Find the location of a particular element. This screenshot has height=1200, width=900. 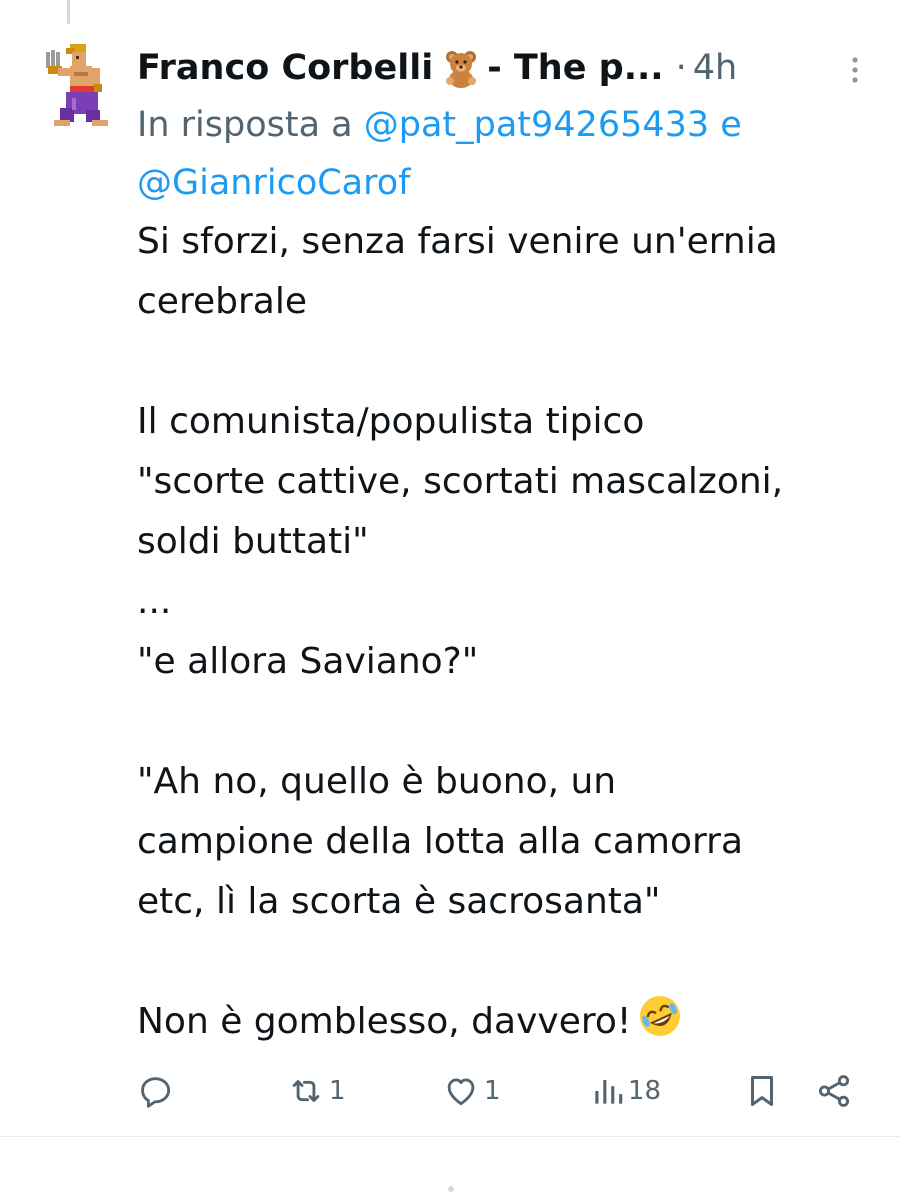

avatar is located at coordinates (77, 84).